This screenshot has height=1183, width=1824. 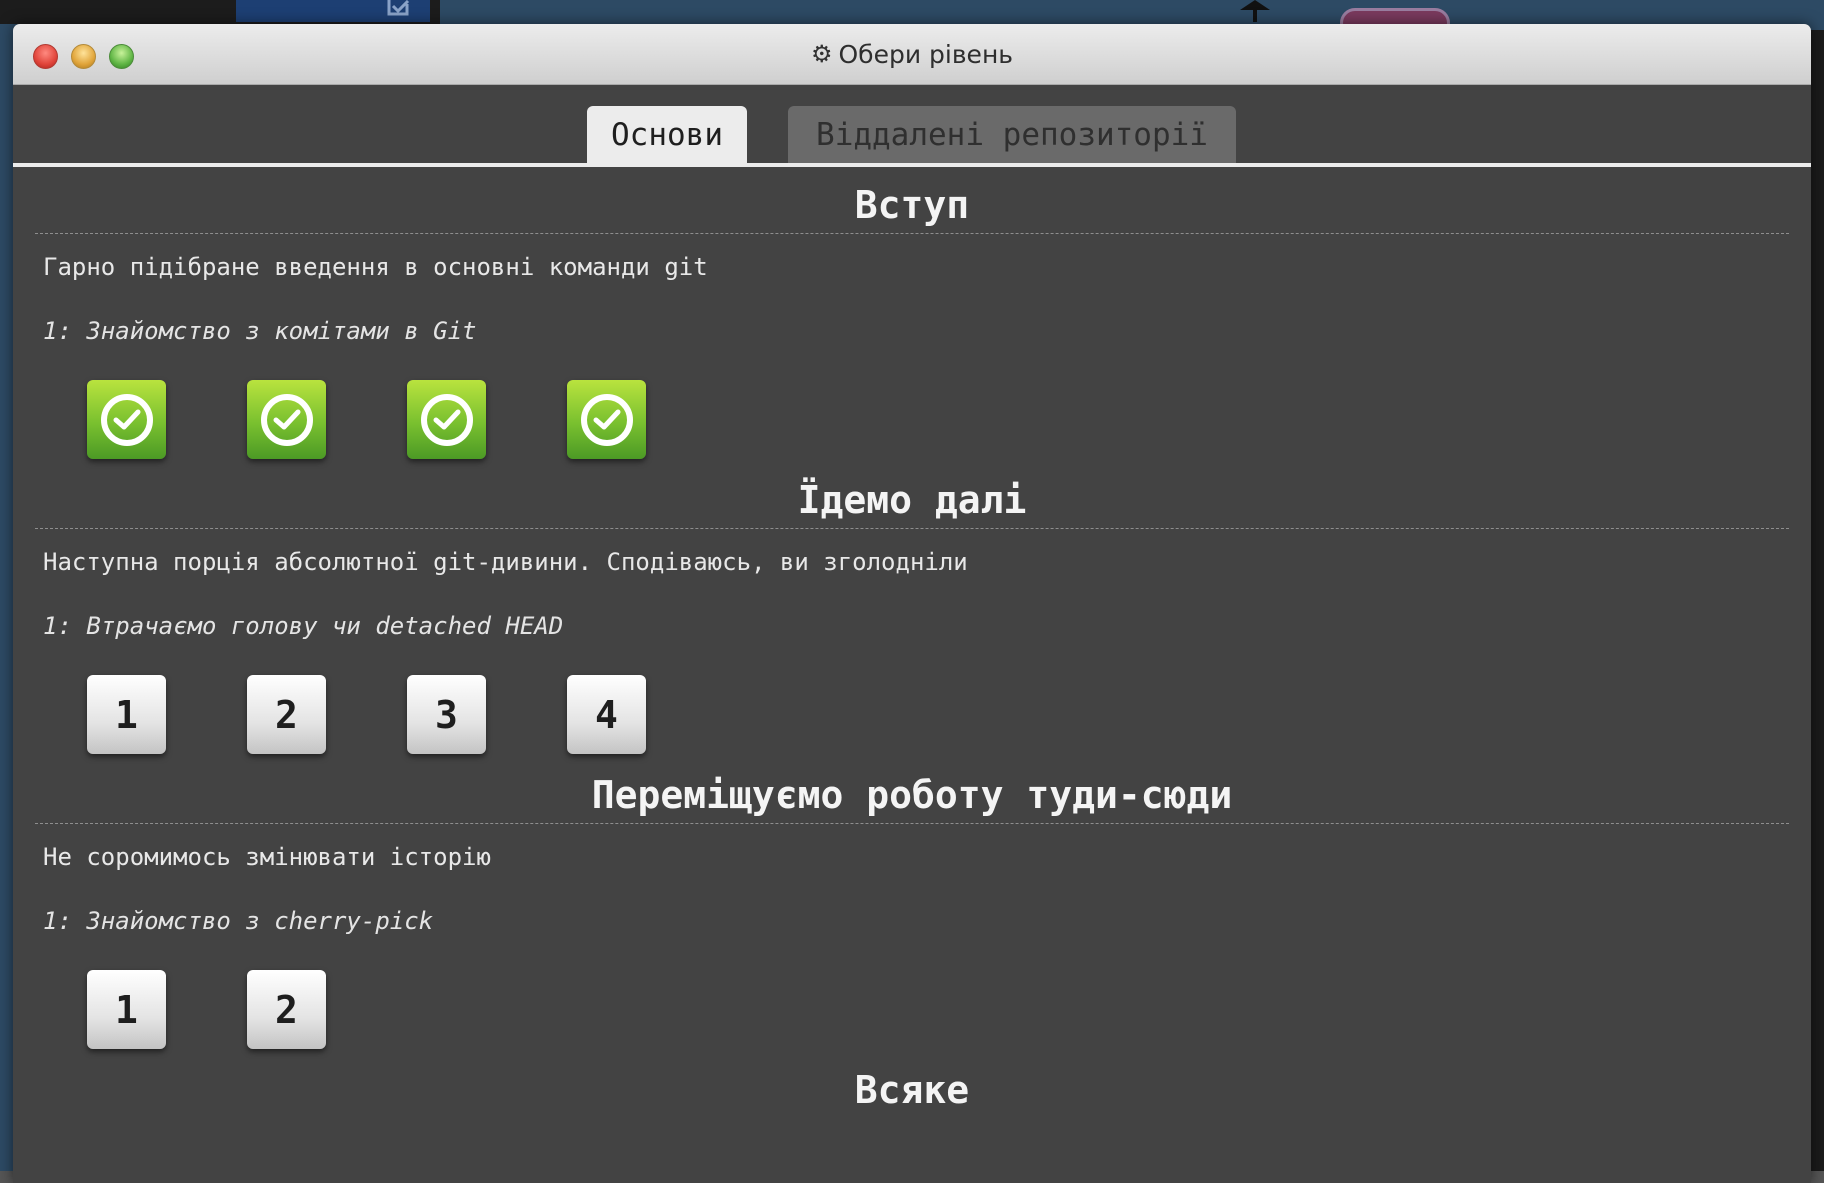 I want to click on section-title: Всяке, so click(x=912, y=1090).